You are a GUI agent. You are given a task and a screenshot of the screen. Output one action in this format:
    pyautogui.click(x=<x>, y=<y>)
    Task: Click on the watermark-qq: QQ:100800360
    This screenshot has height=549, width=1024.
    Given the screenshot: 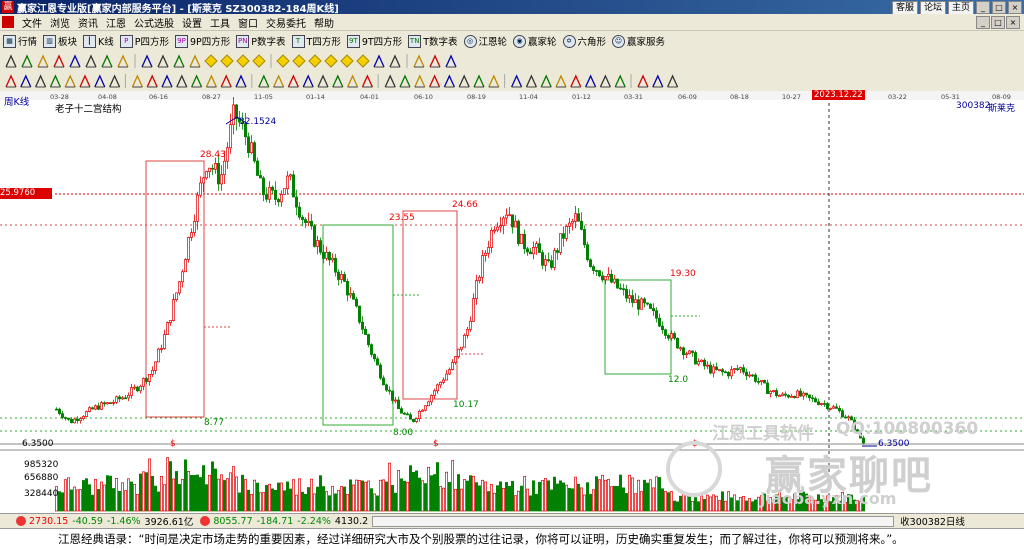 What is the action you would take?
    pyautogui.click(x=907, y=429)
    